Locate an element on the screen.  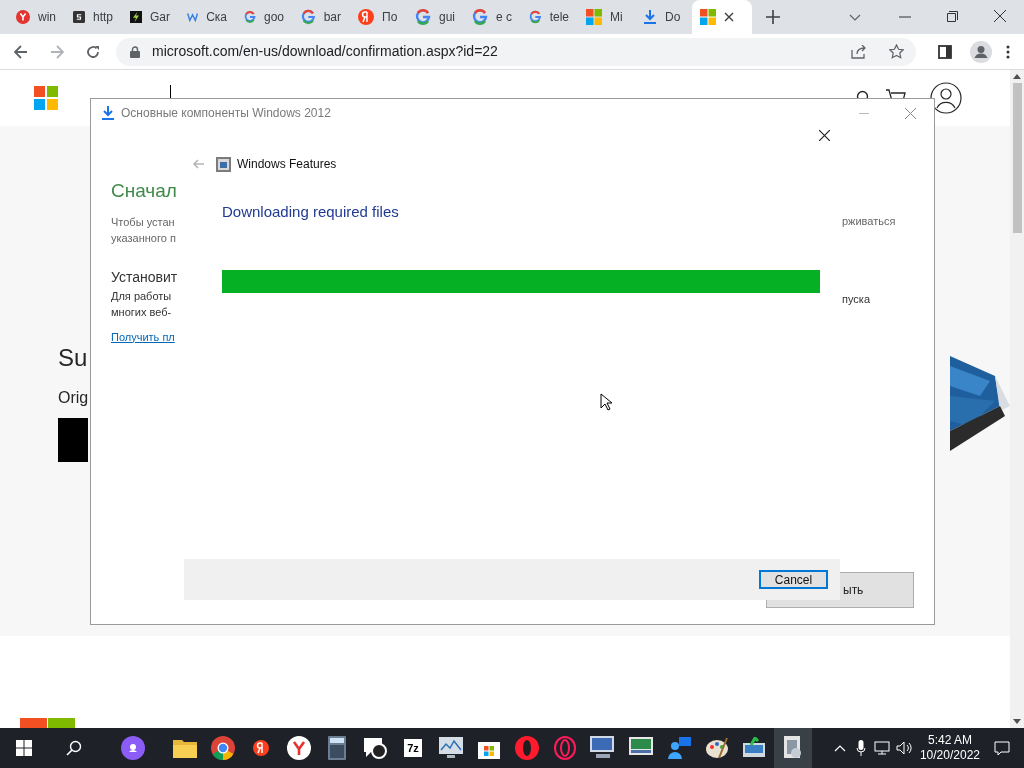
taskbar-app is located at coordinates (793, 748).